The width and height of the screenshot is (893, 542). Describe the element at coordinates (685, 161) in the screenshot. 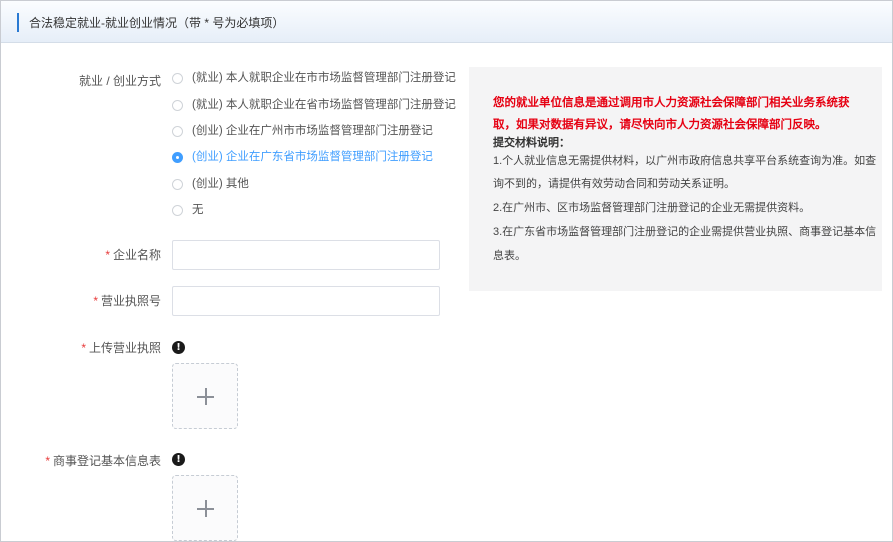

I see `info-line: 1.个人就业信息无需提供材料，以广州市政府信息共享平台系统查询为准。如查` at that location.